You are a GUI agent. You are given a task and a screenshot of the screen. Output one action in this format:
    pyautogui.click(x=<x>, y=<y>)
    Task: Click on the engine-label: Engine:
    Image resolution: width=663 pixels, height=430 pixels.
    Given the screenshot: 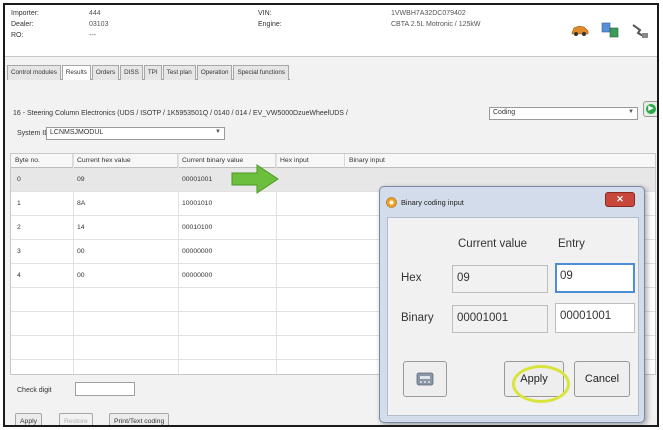 What is the action you would take?
    pyautogui.click(x=270, y=24)
    